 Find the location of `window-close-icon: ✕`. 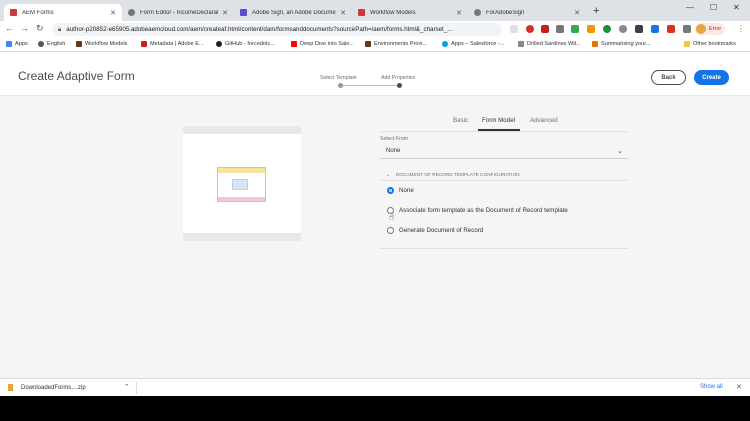

window-close-icon: ✕ is located at coordinates (736, 7).